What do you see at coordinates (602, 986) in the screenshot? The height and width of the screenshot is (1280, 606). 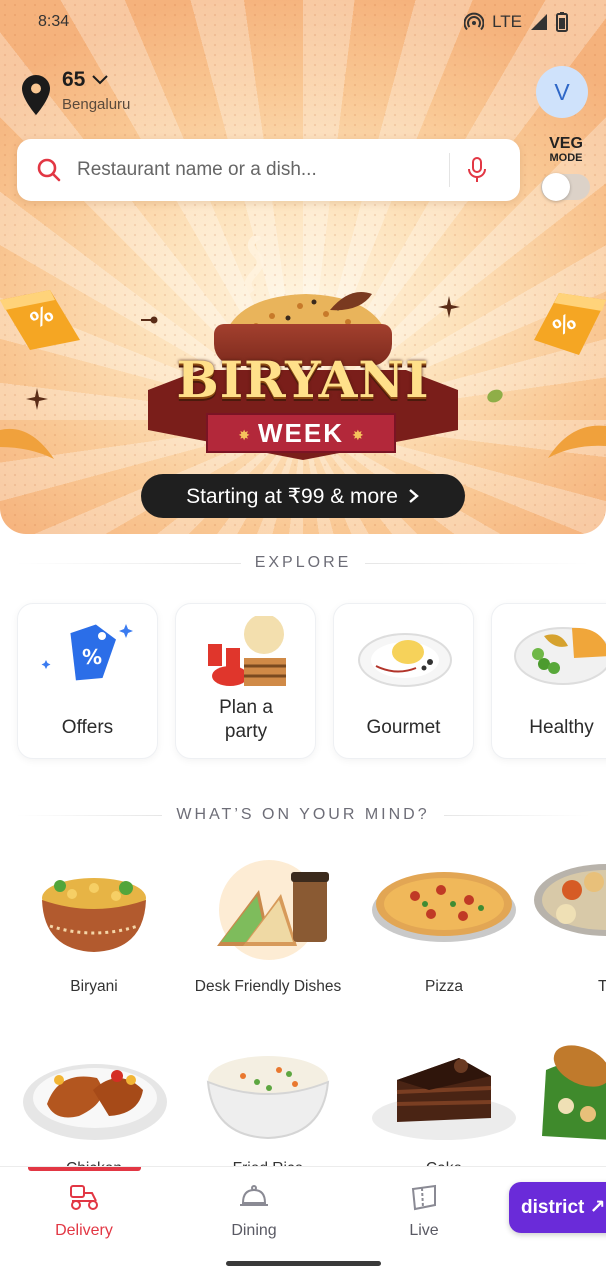 I see `mind-item-label: T` at bounding box center [602, 986].